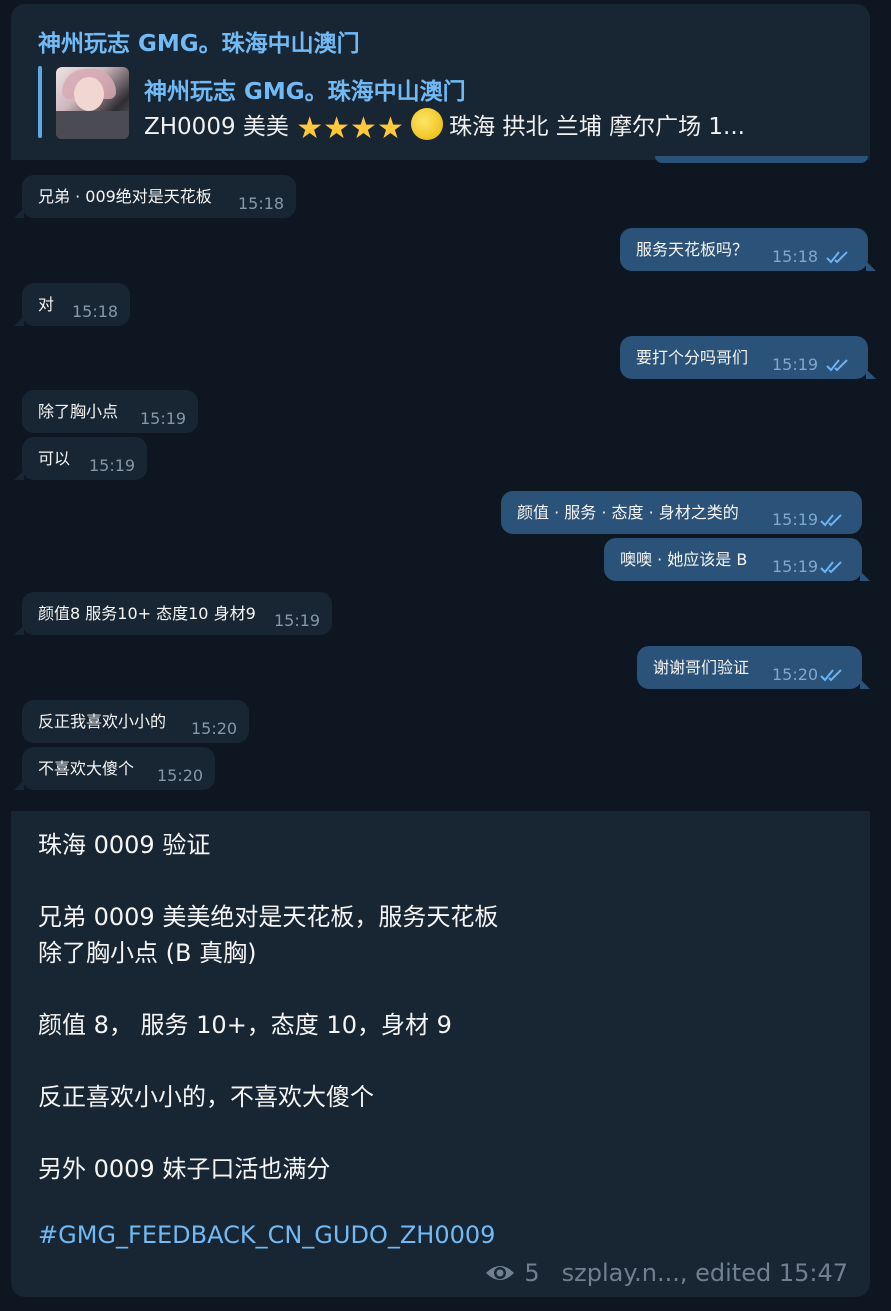  What do you see at coordinates (206, 1097) in the screenshot?
I see `post-line: 反正喜欢小小的，不喜欢大傻个` at bounding box center [206, 1097].